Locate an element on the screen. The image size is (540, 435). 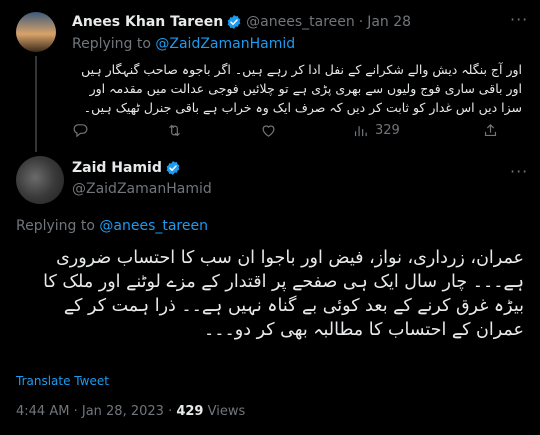
views-count: 329 is located at coordinates (387, 130).